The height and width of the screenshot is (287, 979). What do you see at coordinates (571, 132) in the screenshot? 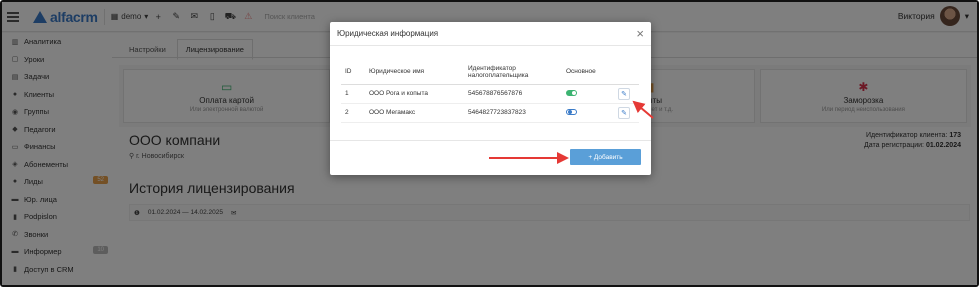
I see `annotation-arrows` at bounding box center [571, 132].